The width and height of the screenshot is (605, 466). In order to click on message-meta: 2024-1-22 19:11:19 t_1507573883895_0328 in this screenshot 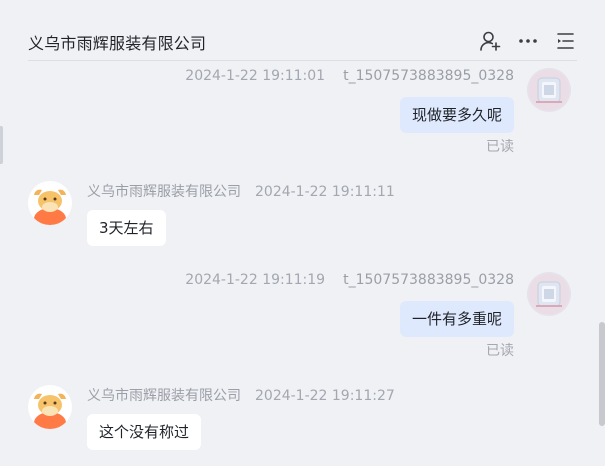, I will do `click(342, 280)`.